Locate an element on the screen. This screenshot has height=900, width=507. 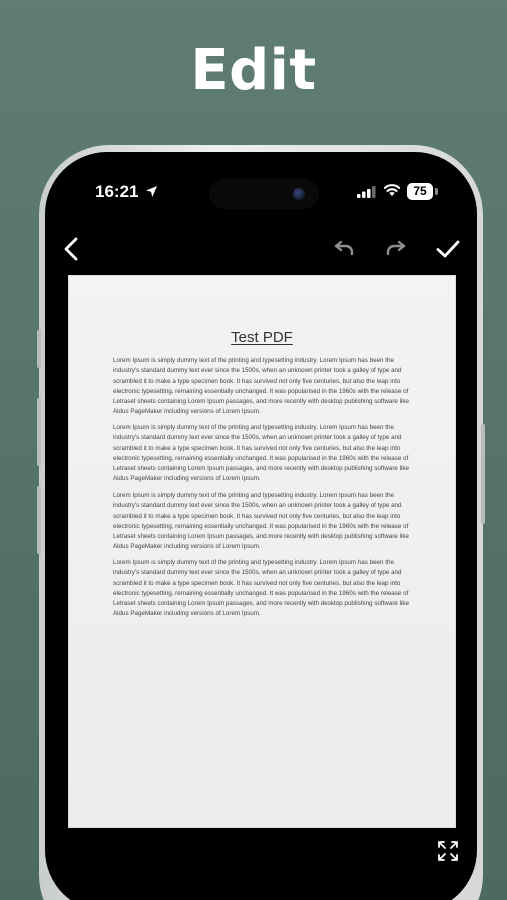
status-time: 16:21 is located at coordinates (117, 191).